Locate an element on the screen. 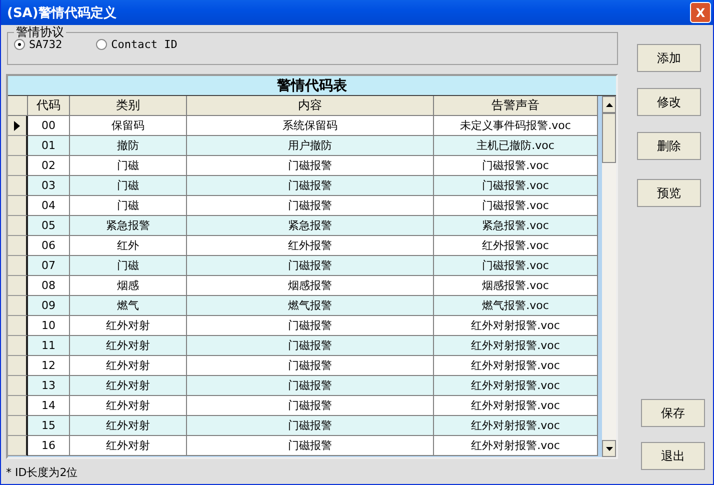  window-title: (SA)警情代码定义 is located at coordinates (61, 13).